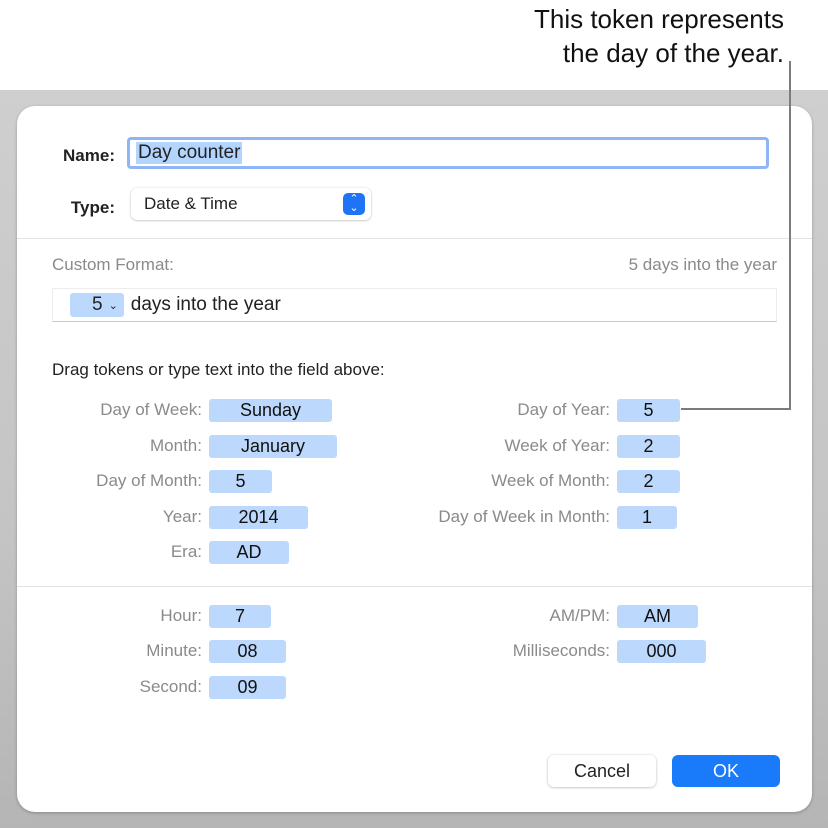  I want to click on token-label: Hour:, so click(181, 615).